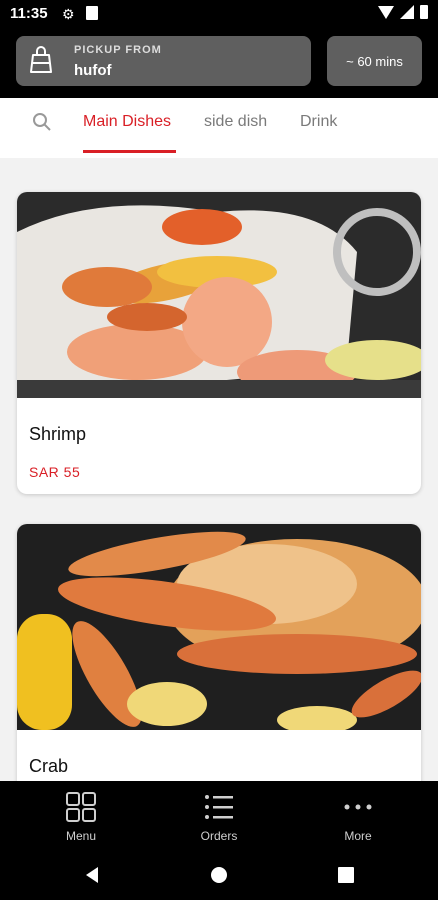 This screenshot has width=438, height=900. Describe the element at coordinates (346, 875) in the screenshot. I see `recents-icon` at that location.